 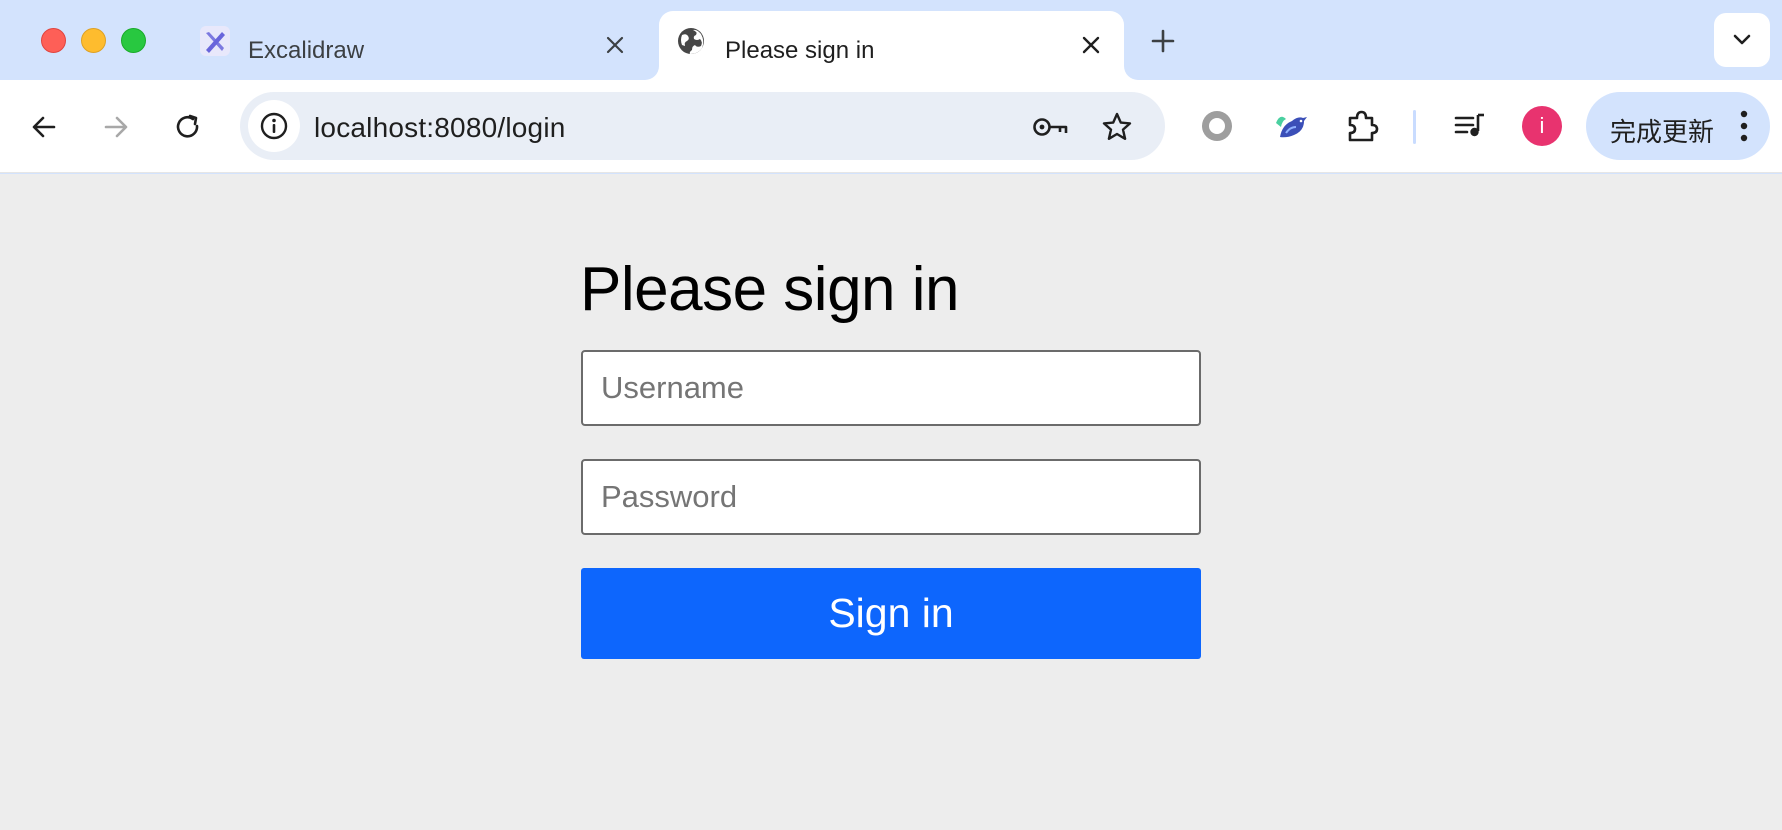 What do you see at coordinates (800, 50) in the screenshot?
I see `tab-title: Please sign in` at bounding box center [800, 50].